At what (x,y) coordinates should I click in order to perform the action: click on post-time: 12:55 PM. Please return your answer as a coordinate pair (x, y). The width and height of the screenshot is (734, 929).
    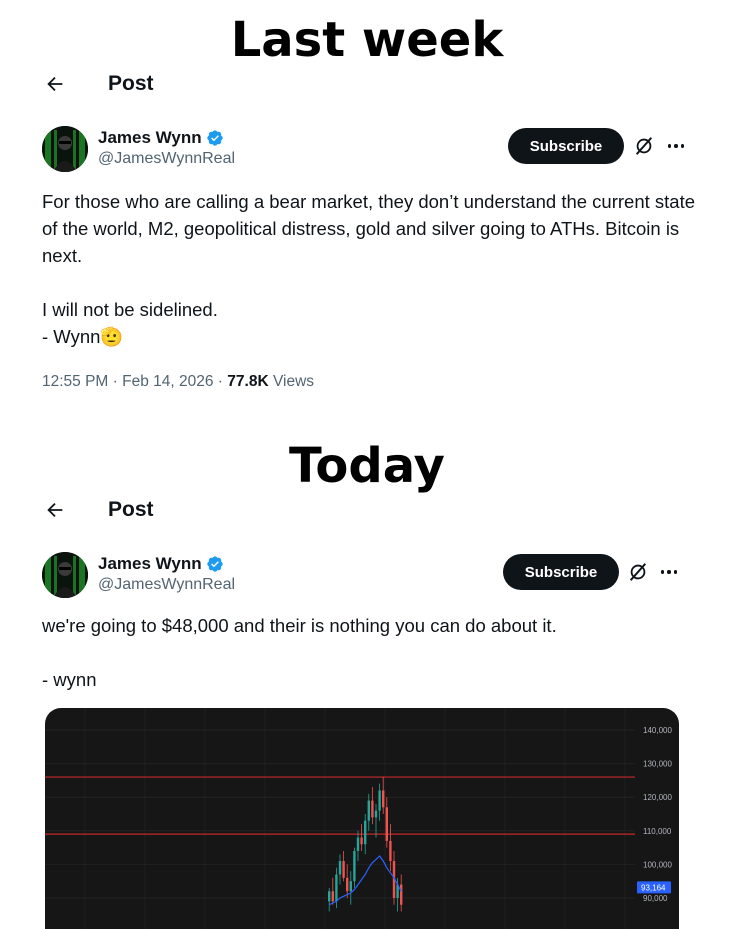
    Looking at the image, I should click on (75, 381).